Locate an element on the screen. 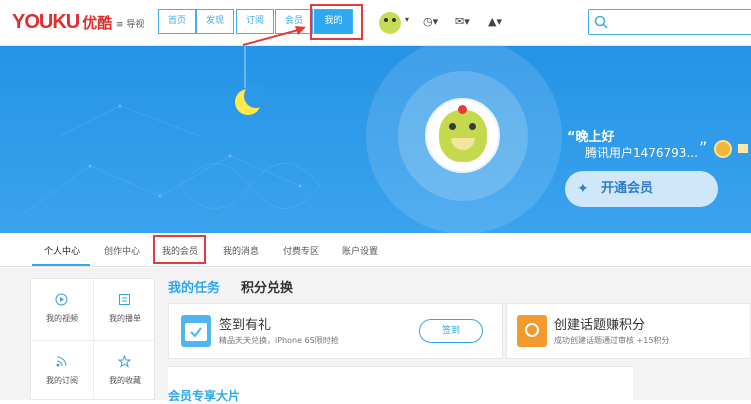 This screenshot has width=751, height=404. sidebar-item-label: 我的播单 is located at coordinates (125, 318).